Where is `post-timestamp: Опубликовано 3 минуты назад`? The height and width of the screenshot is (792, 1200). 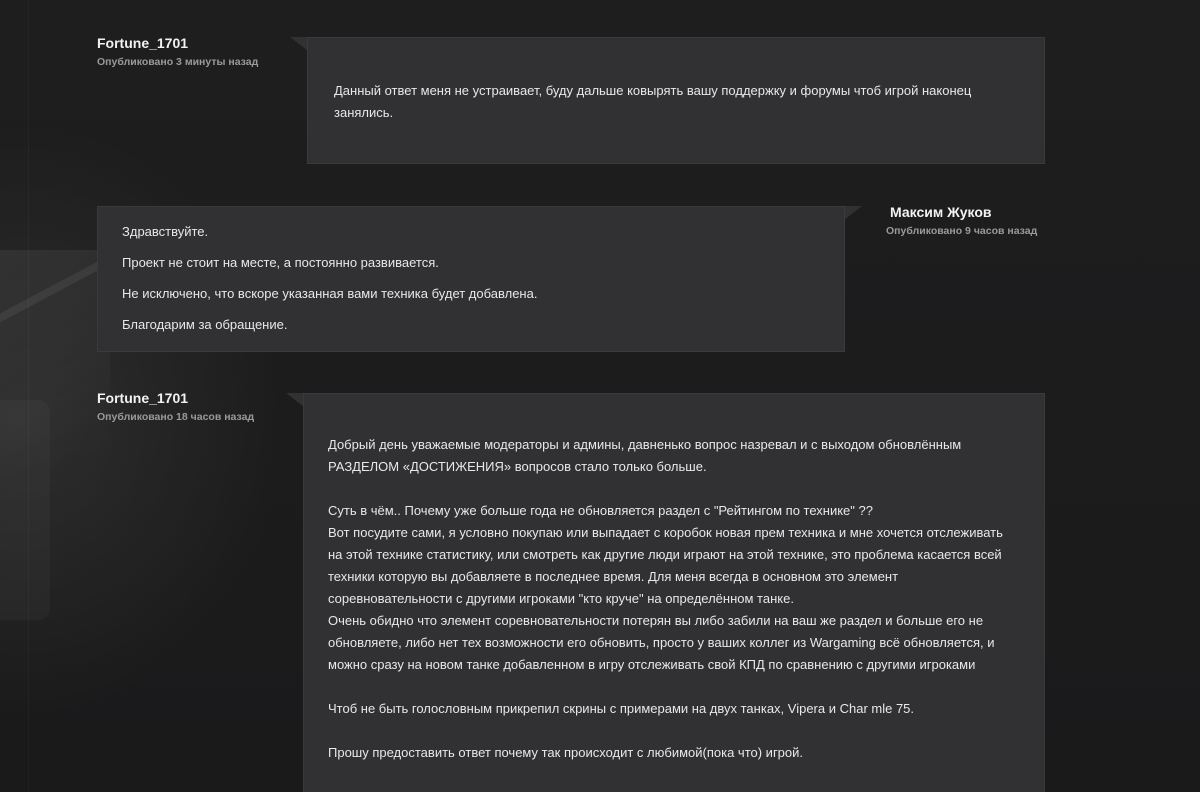 post-timestamp: Опубликовано 3 минуты назад is located at coordinates (178, 62).